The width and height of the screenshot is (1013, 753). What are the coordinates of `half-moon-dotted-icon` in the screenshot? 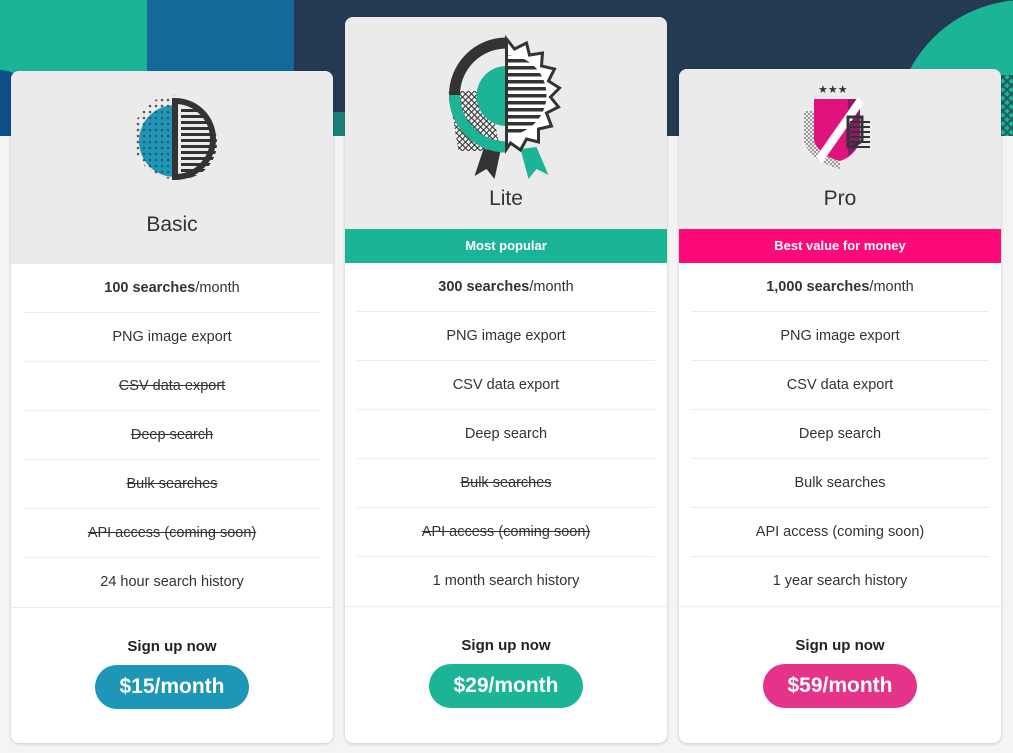 It's located at (175, 138).